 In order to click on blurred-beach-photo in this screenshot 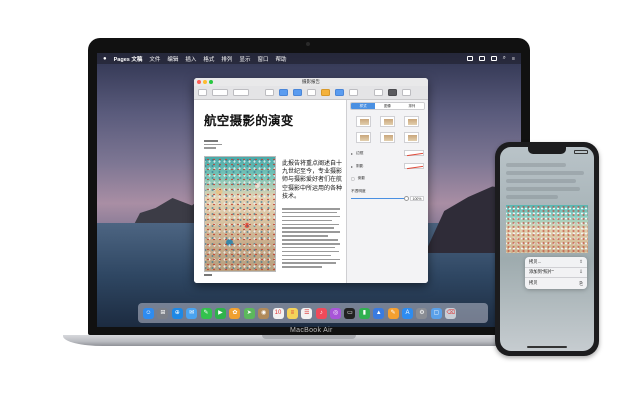, I will do `click(547, 229)`.